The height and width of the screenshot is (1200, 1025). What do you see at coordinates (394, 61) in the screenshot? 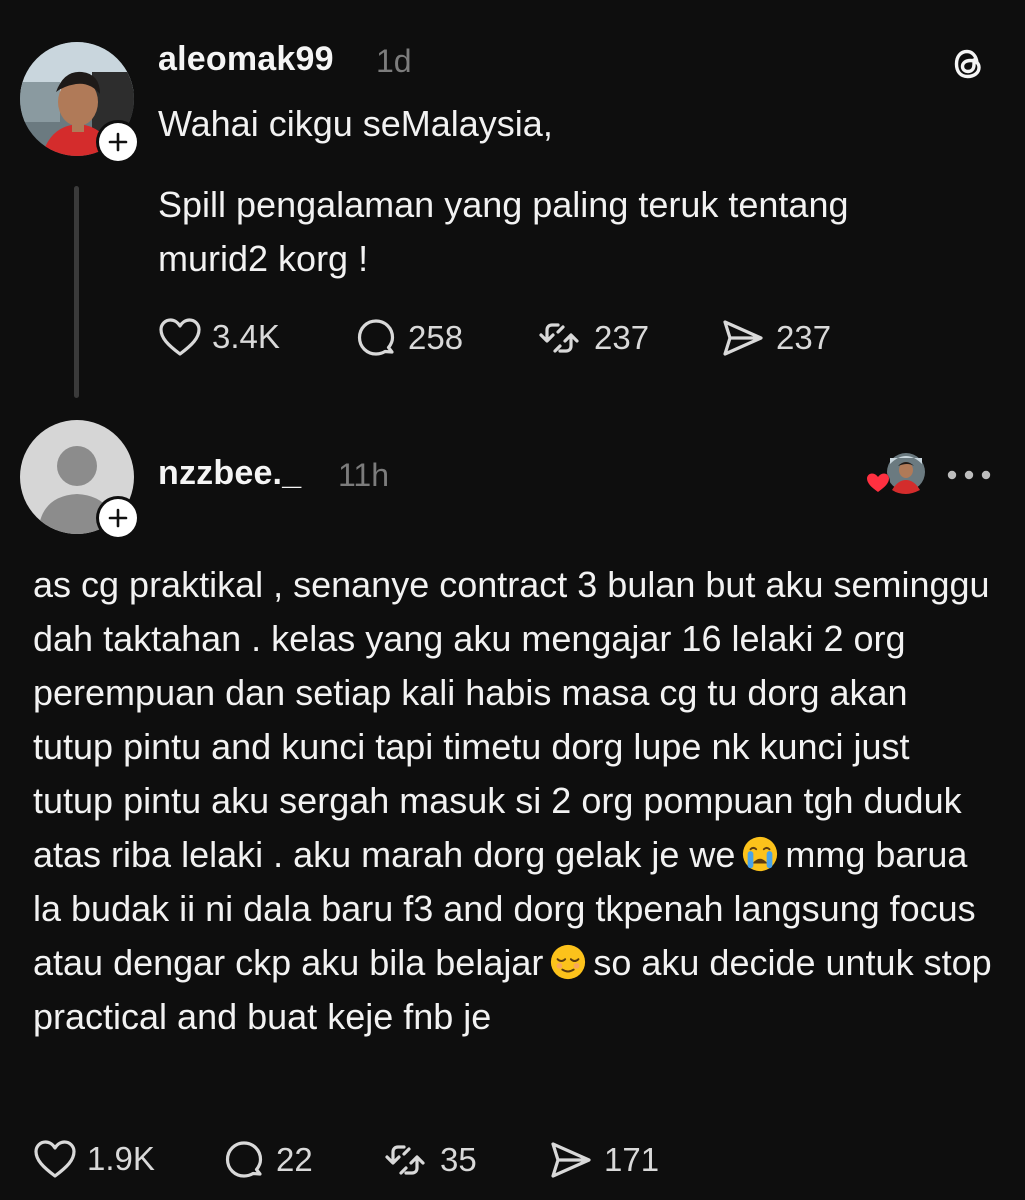
I see `post-time: 1d` at bounding box center [394, 61].